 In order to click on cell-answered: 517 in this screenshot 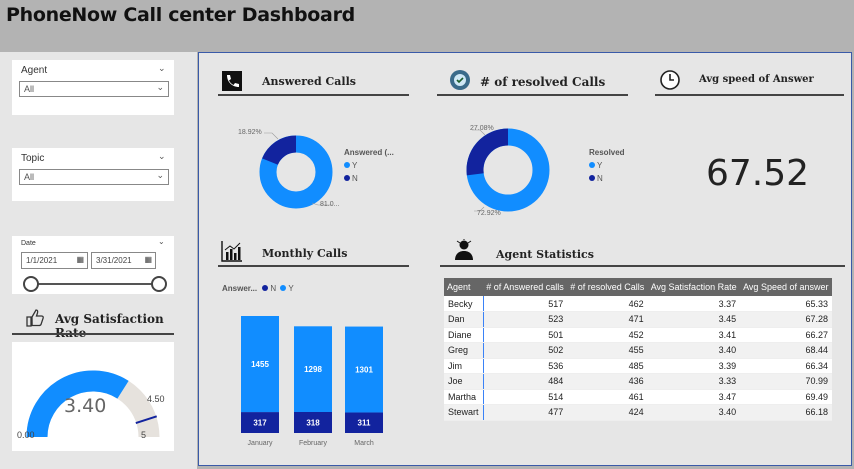, I will do `click(525, 304)`.